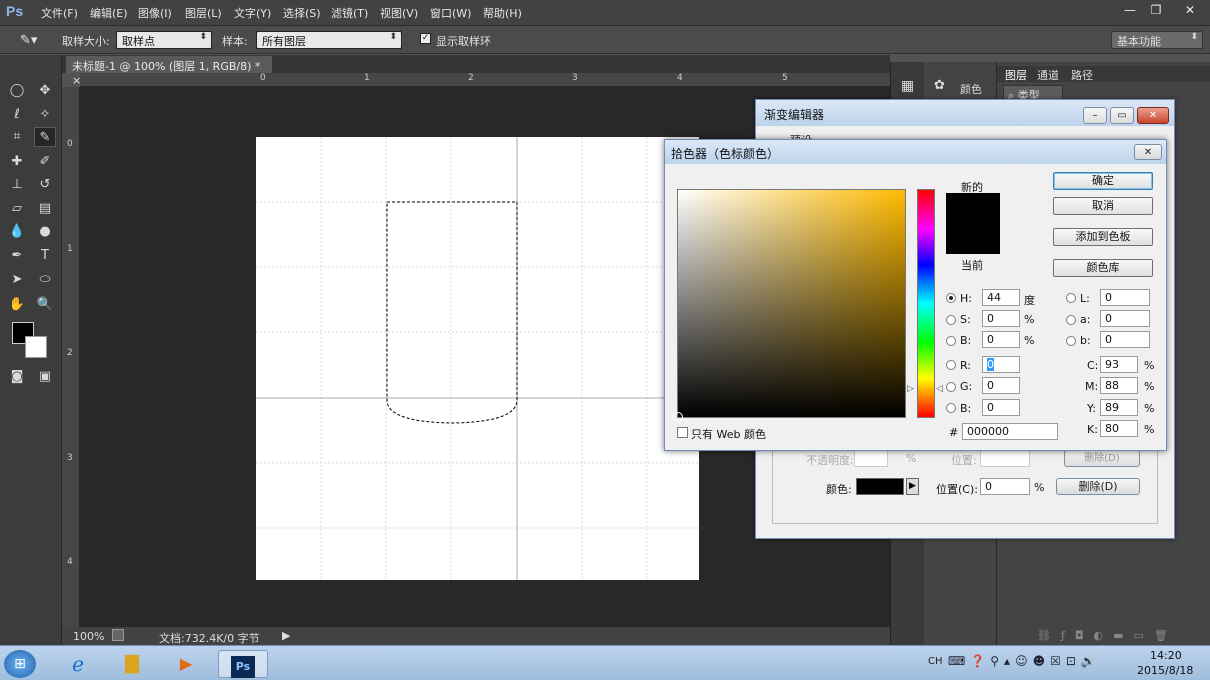 The image size is (1210, 680). What do you see at coordinates (907, 86) in the screenshot?
I see `history-panel-icon: ▦` at bounding box center [907, 86].